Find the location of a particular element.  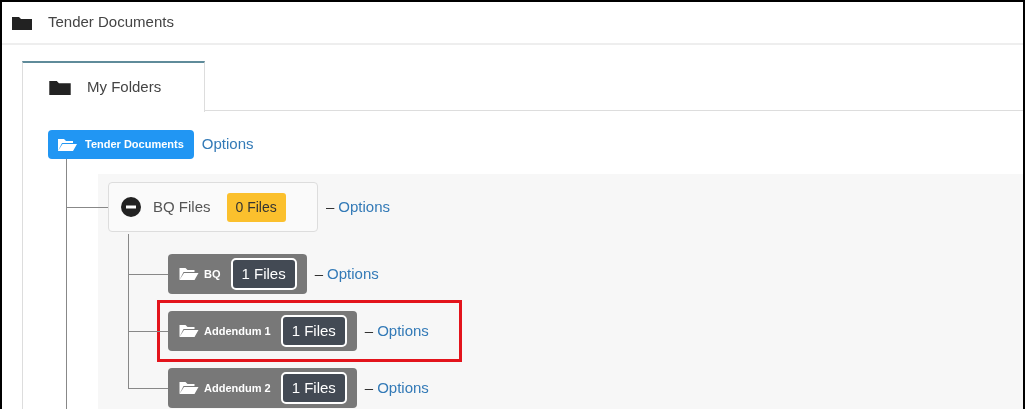

folder-node: Addendum 1 1 Files is located at coordinates (262, 331).